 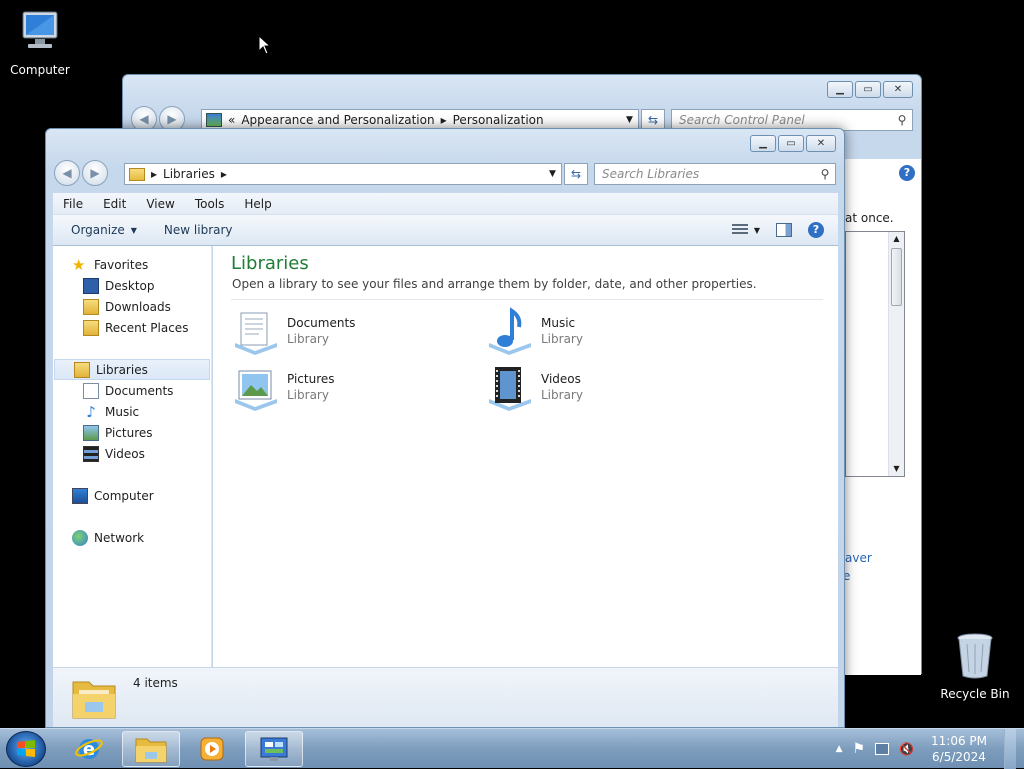 I want to click on pictures-library-icon, so click(x=256, y=390).